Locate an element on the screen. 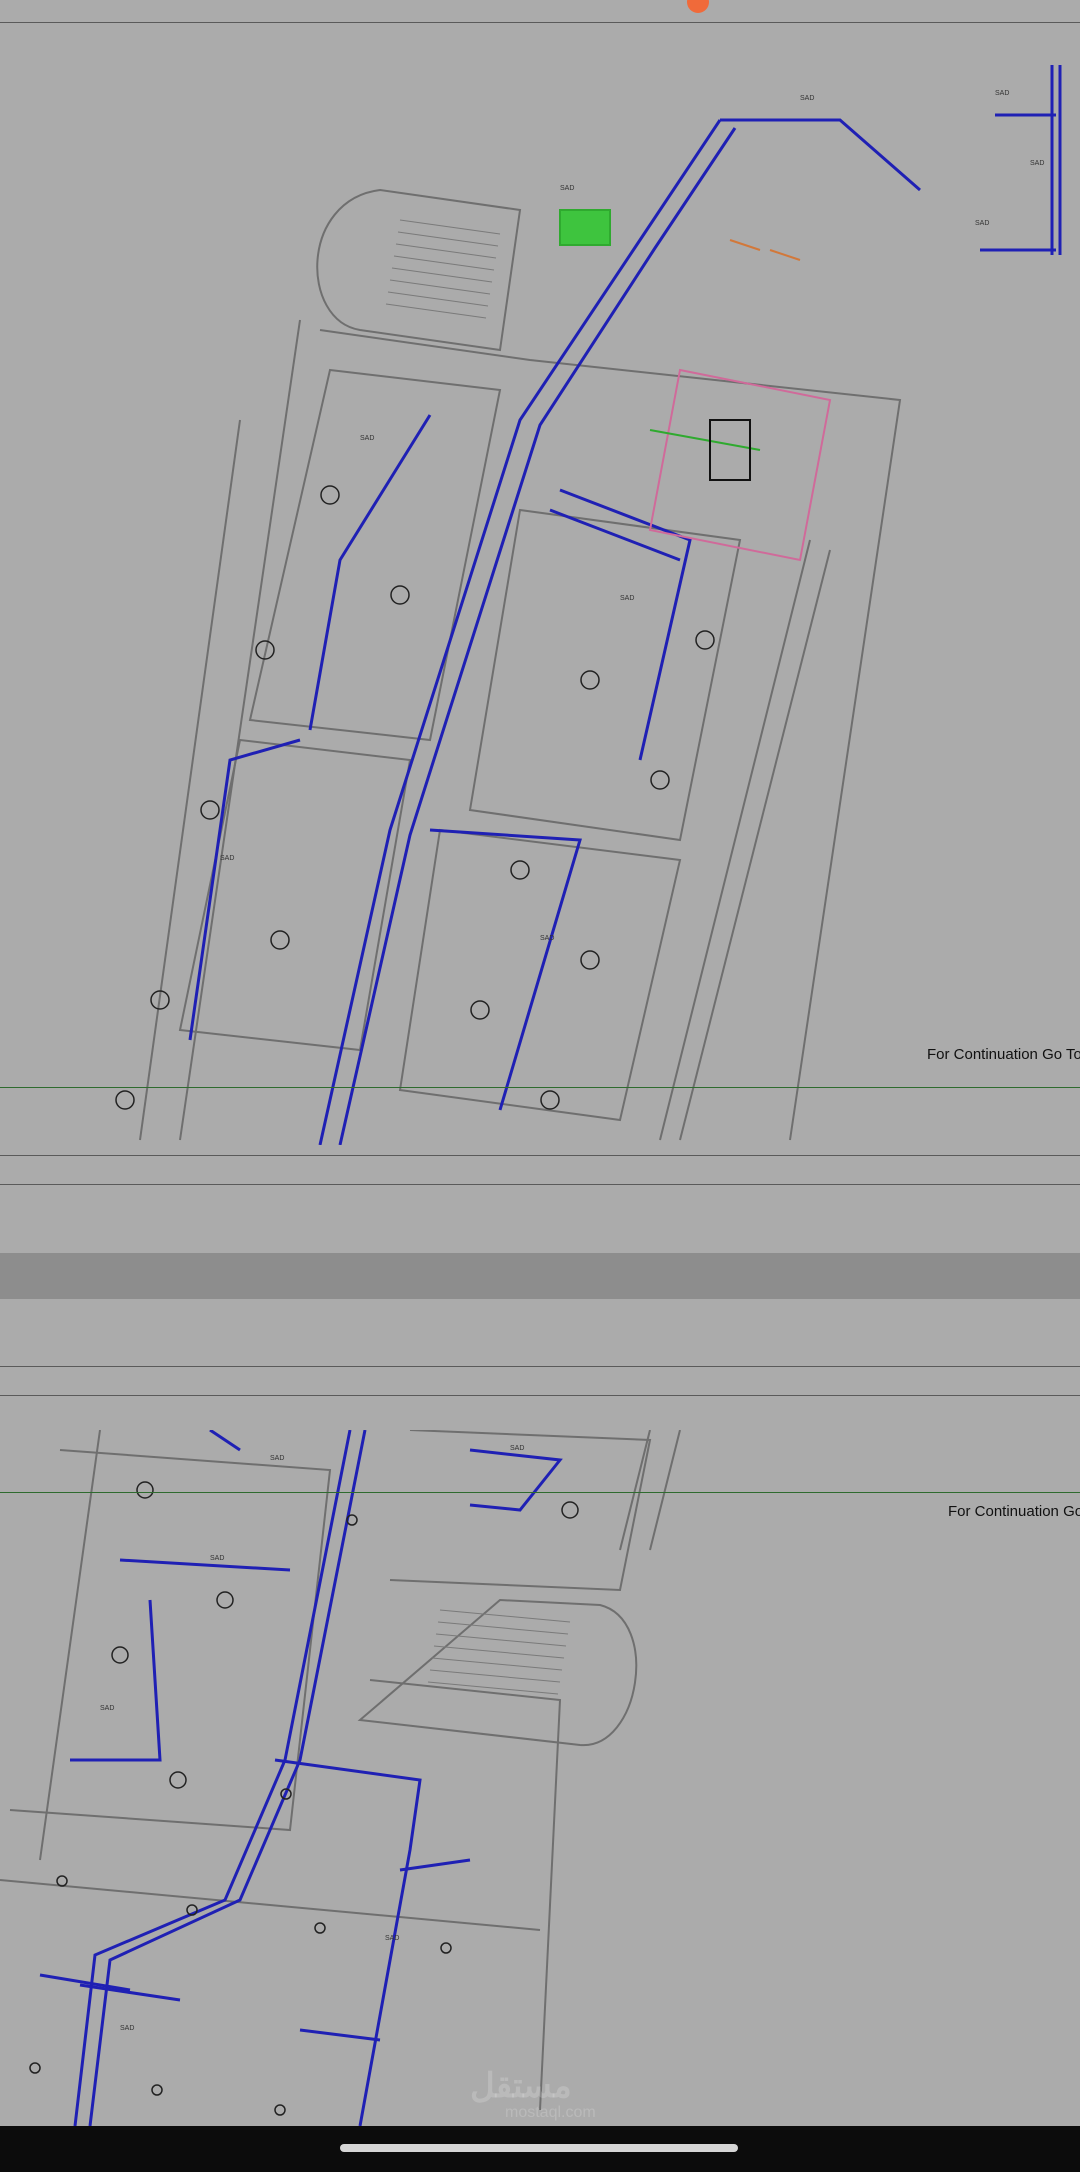  recording-indicator is located at coordinates (698, 6).